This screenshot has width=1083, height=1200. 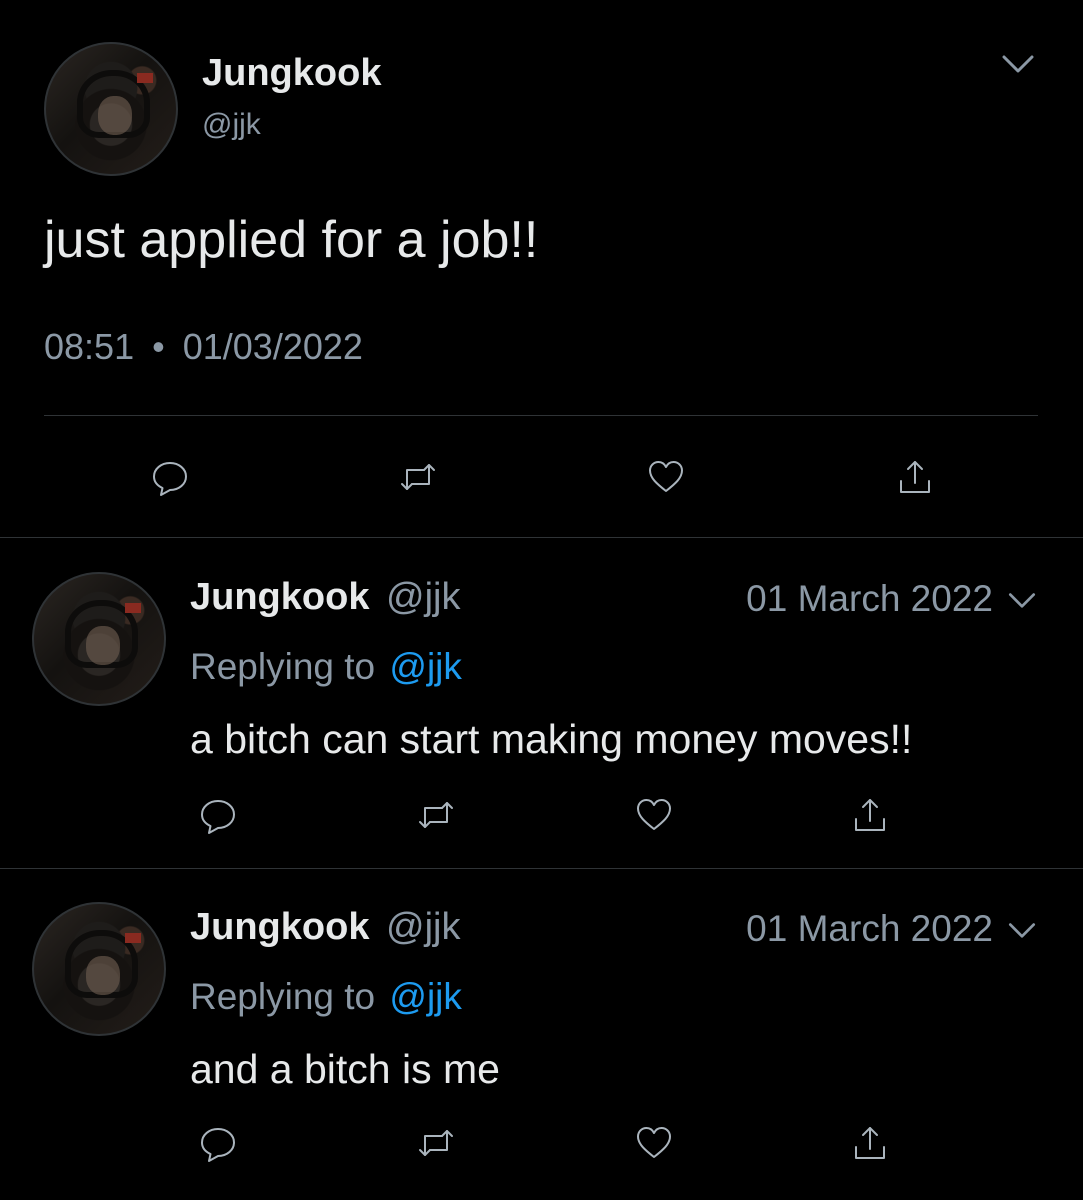 What do you see at coordinates (551, 739) in the screenshot?
I see `reply-text: a bitch can start making money moves!!` at bounding box center [551, 739].